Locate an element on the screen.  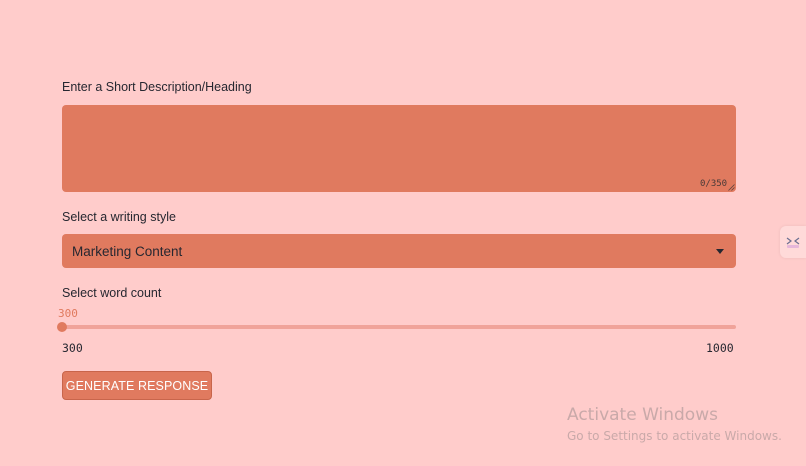
slider-current-value: 300 is located at coordinates (68, 313).